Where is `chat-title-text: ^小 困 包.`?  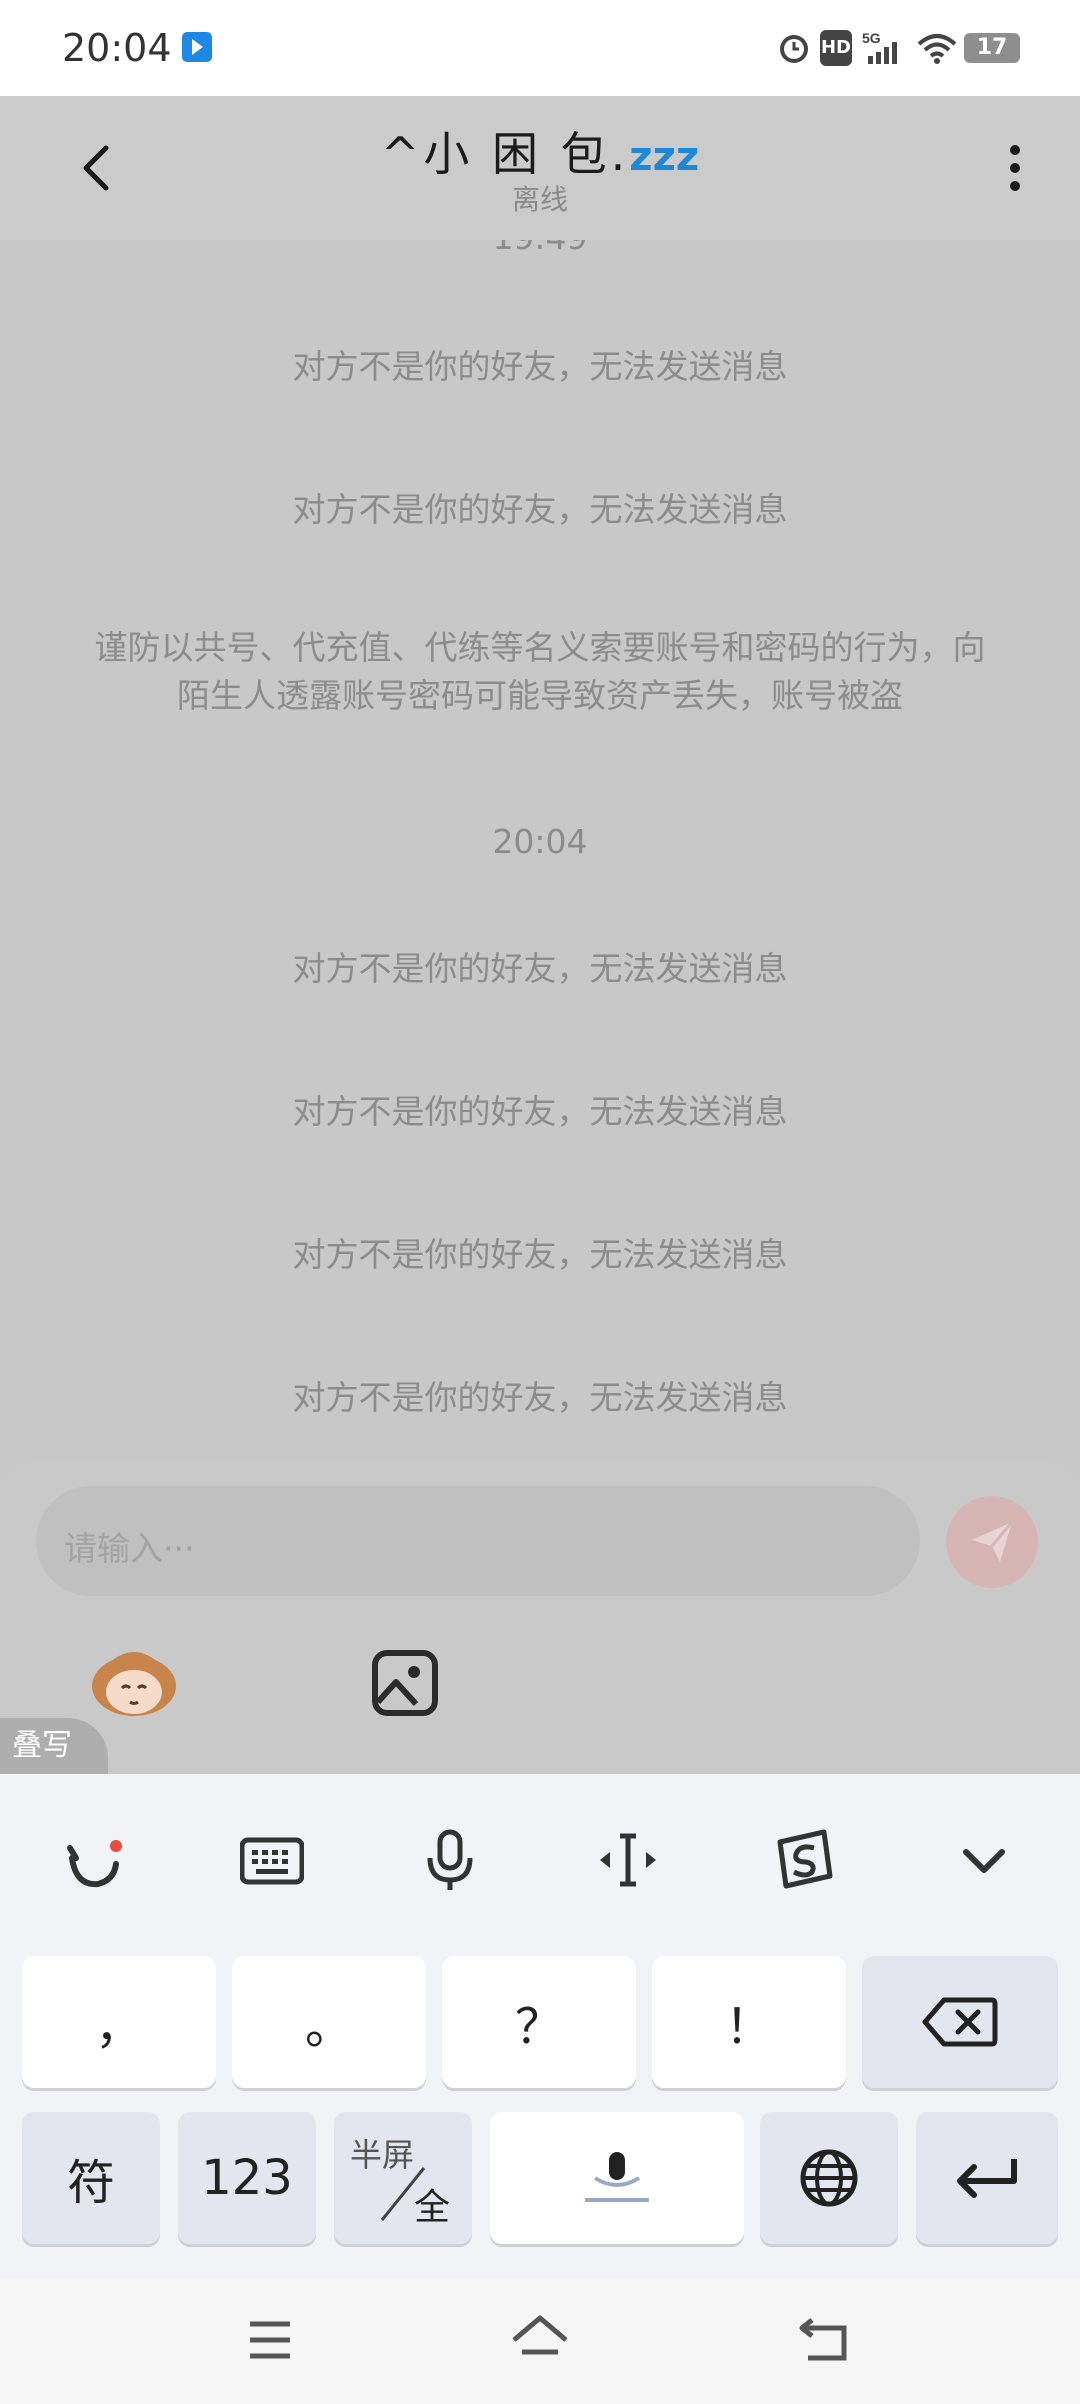 chat-title-text: ^小 困 包. is located at coordinates (505, 154).